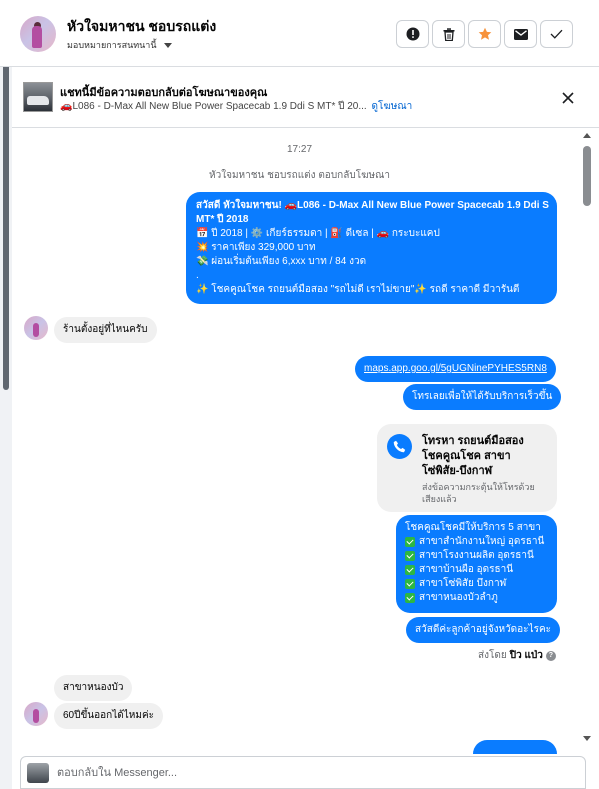 The height and width of the screenshot is (789, 599). I want to click on assign-conversation-dropdown: มอบหมายการสนทนานี้, so click(119, 45).